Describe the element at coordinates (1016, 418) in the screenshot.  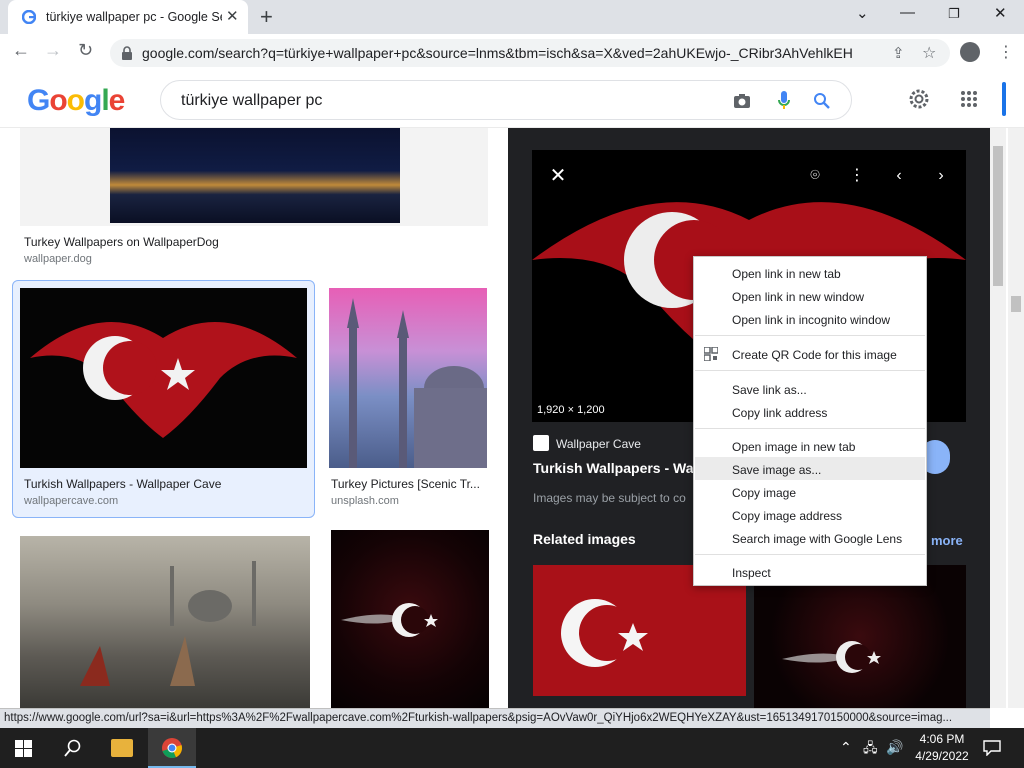
I see `window-scrollbar` at that location.